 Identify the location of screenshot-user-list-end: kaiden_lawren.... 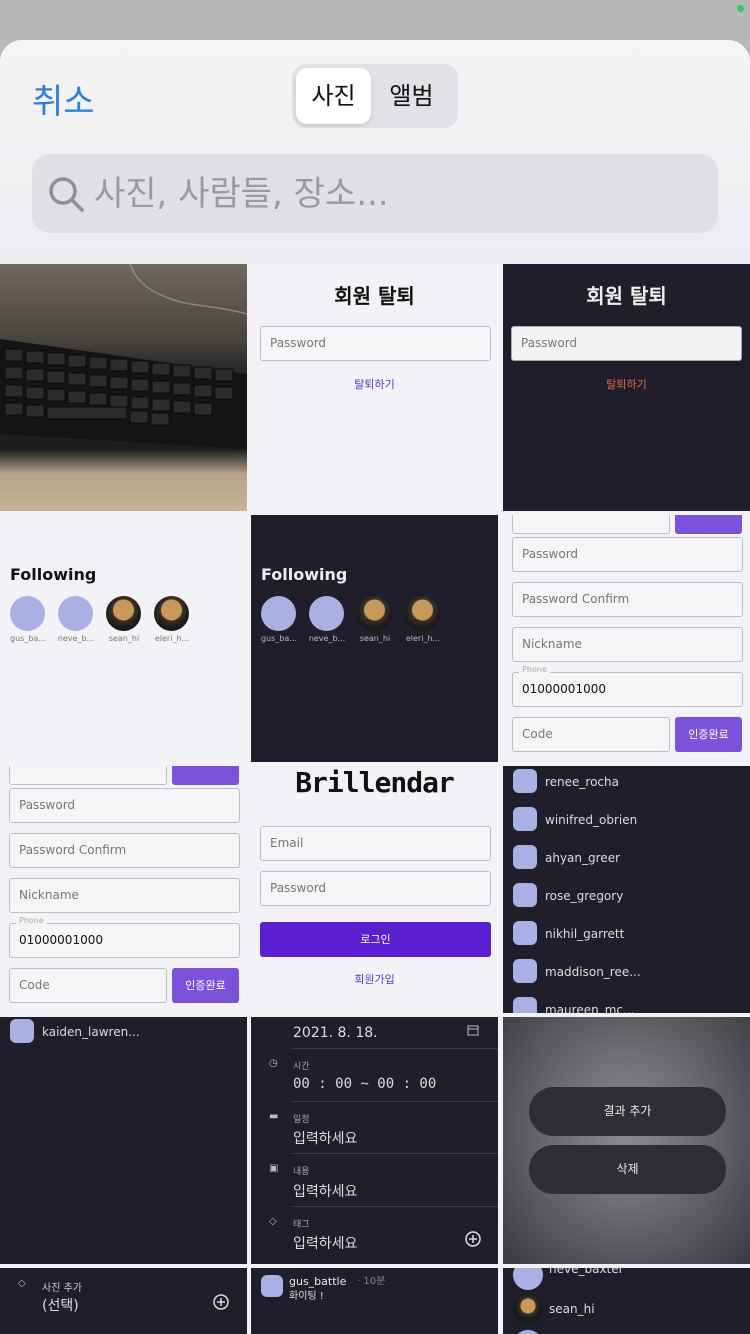
(123, 1140).